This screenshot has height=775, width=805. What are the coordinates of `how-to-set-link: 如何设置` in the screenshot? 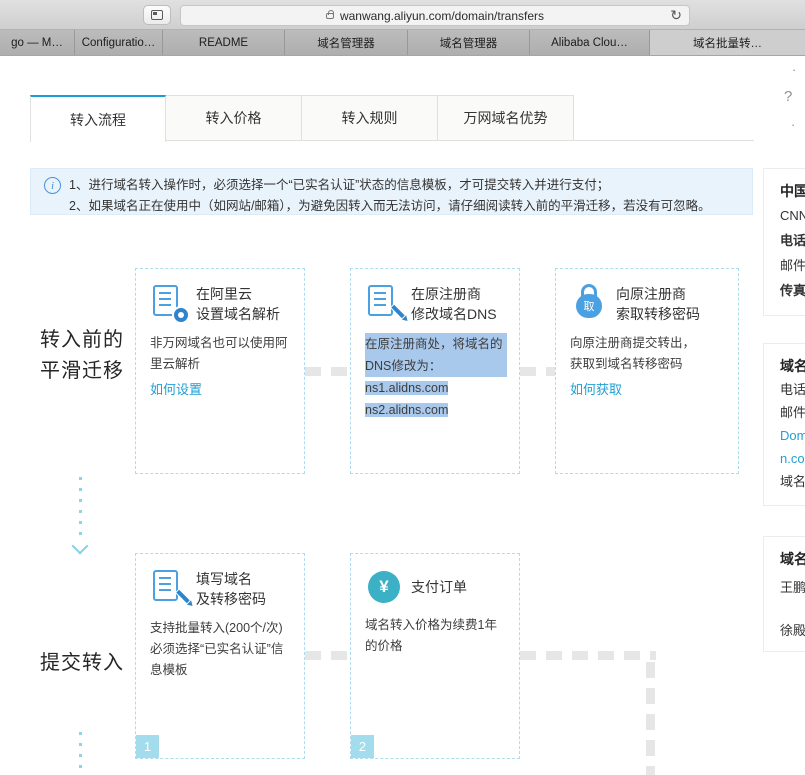 It's located at (220, 386).